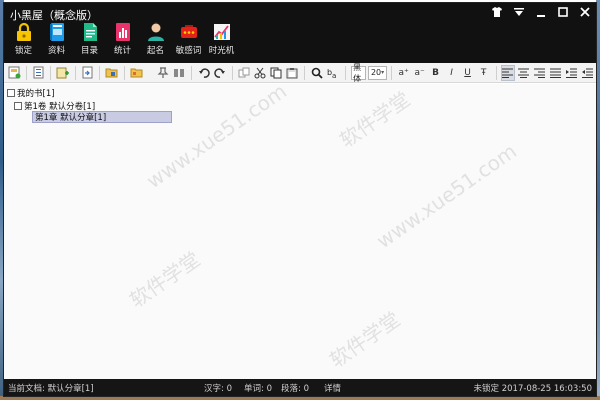 Image resolution: width=600 pixels, height=400 pixels. Describe the element at coordinates (300, 73) in the screenshot. I see `editor-toolbar: ba 黑体 20 ▾ a⁺ a⁻ B I U Ŧ` at that location.